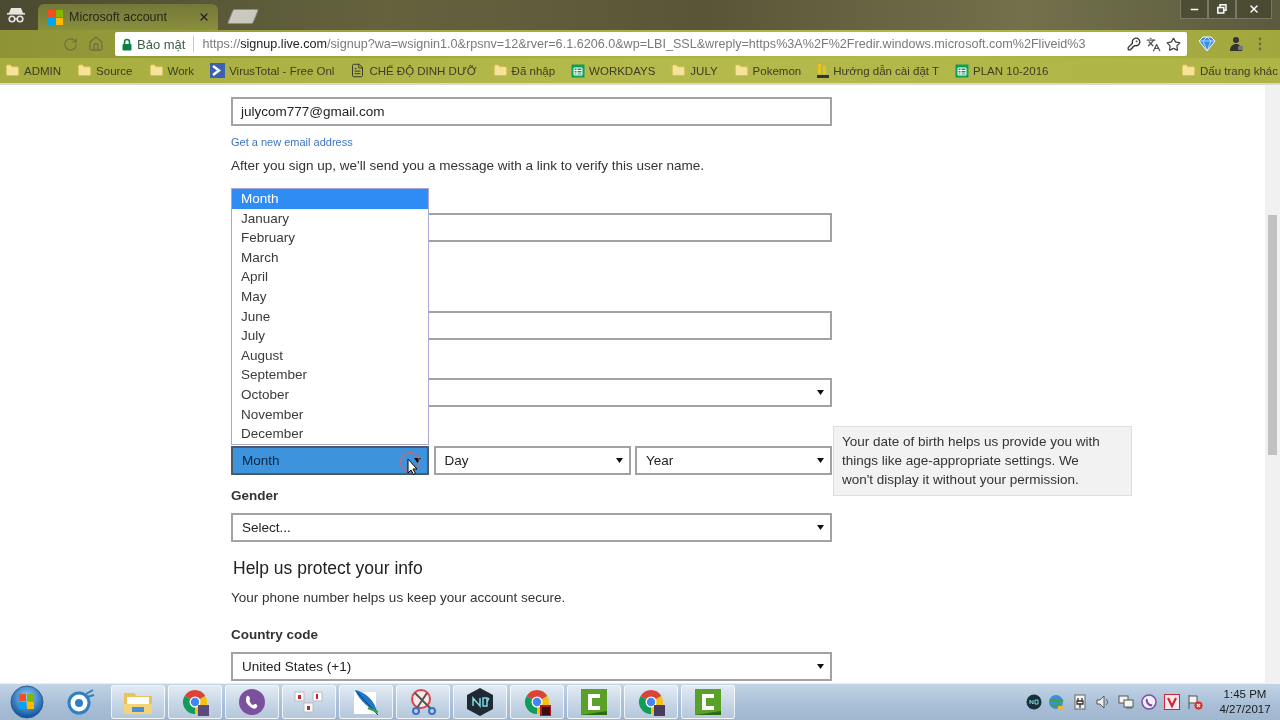  I want to click on date-select: Year, so click(733, 460).